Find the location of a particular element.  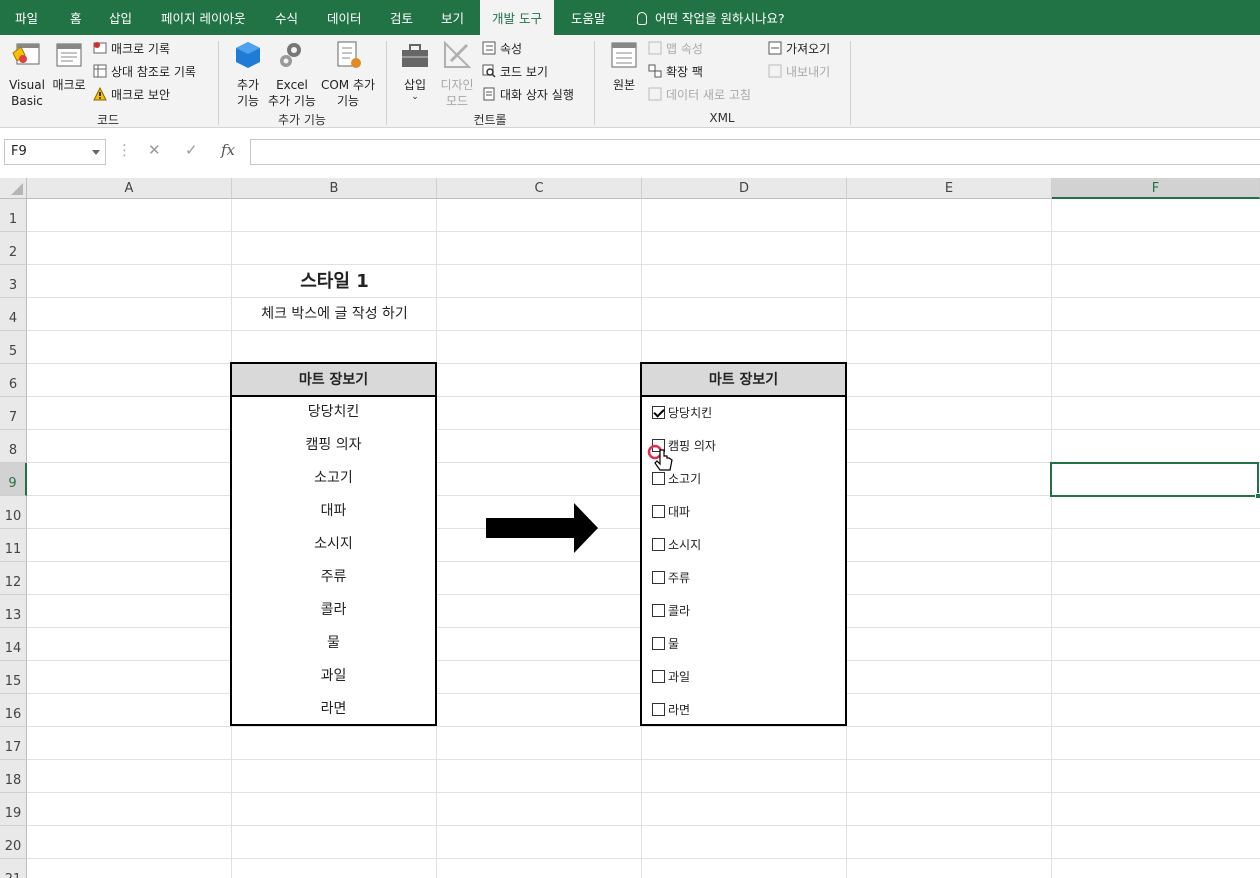

import-button: 가져오기 is located at coordinates (799, 49).